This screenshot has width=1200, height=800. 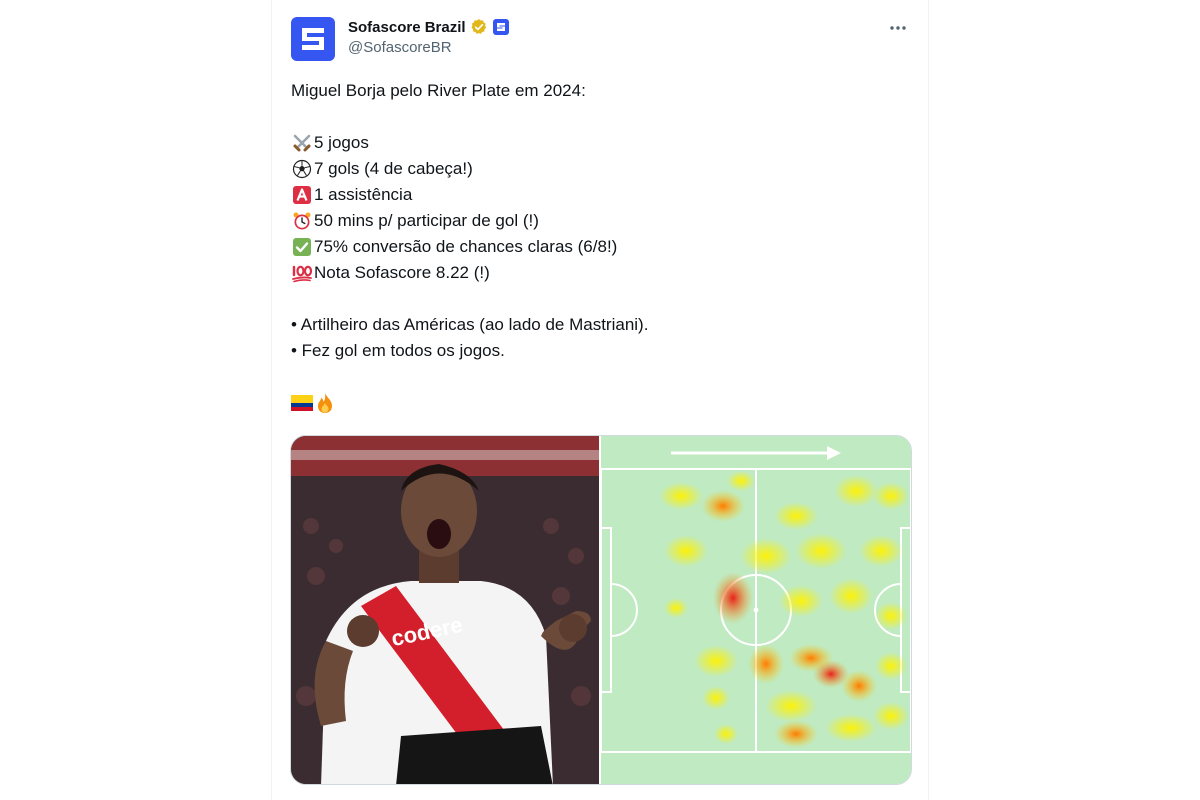 I want to click on sofascore-logo-icon, so click(x=313, y=39).